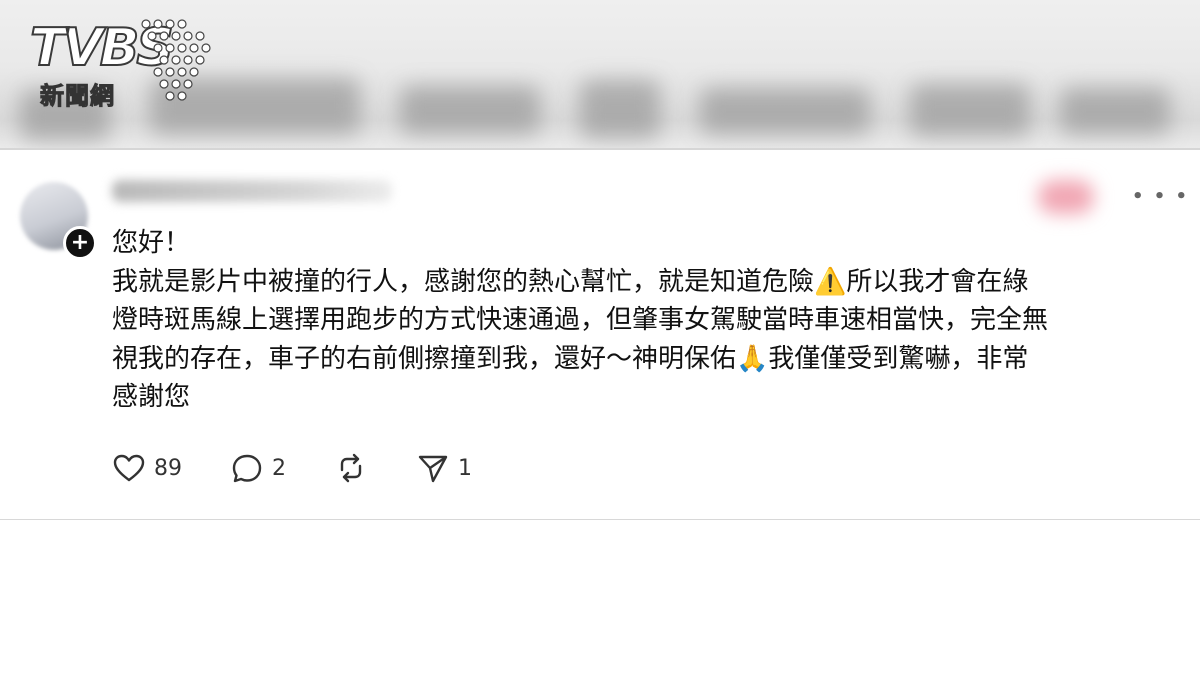 The height and width of the screenshot is (675, 1200). What do you see at coordinates (80, 243) in the screenshot?
I see `follow-plus-icon: +` at bounding box center [80, 243].